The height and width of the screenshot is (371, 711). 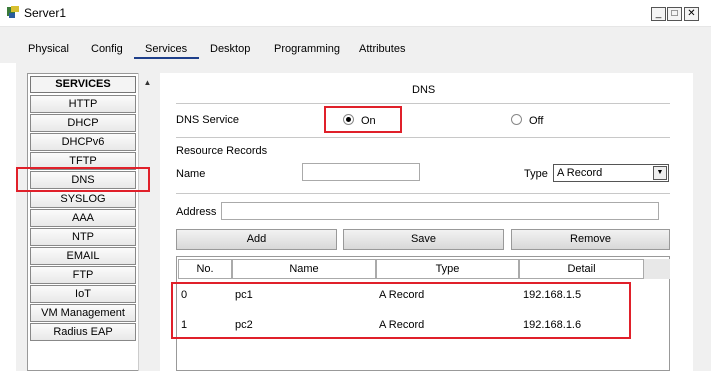 I want to click on active-tab-indicator, so click(x=166, y=58).